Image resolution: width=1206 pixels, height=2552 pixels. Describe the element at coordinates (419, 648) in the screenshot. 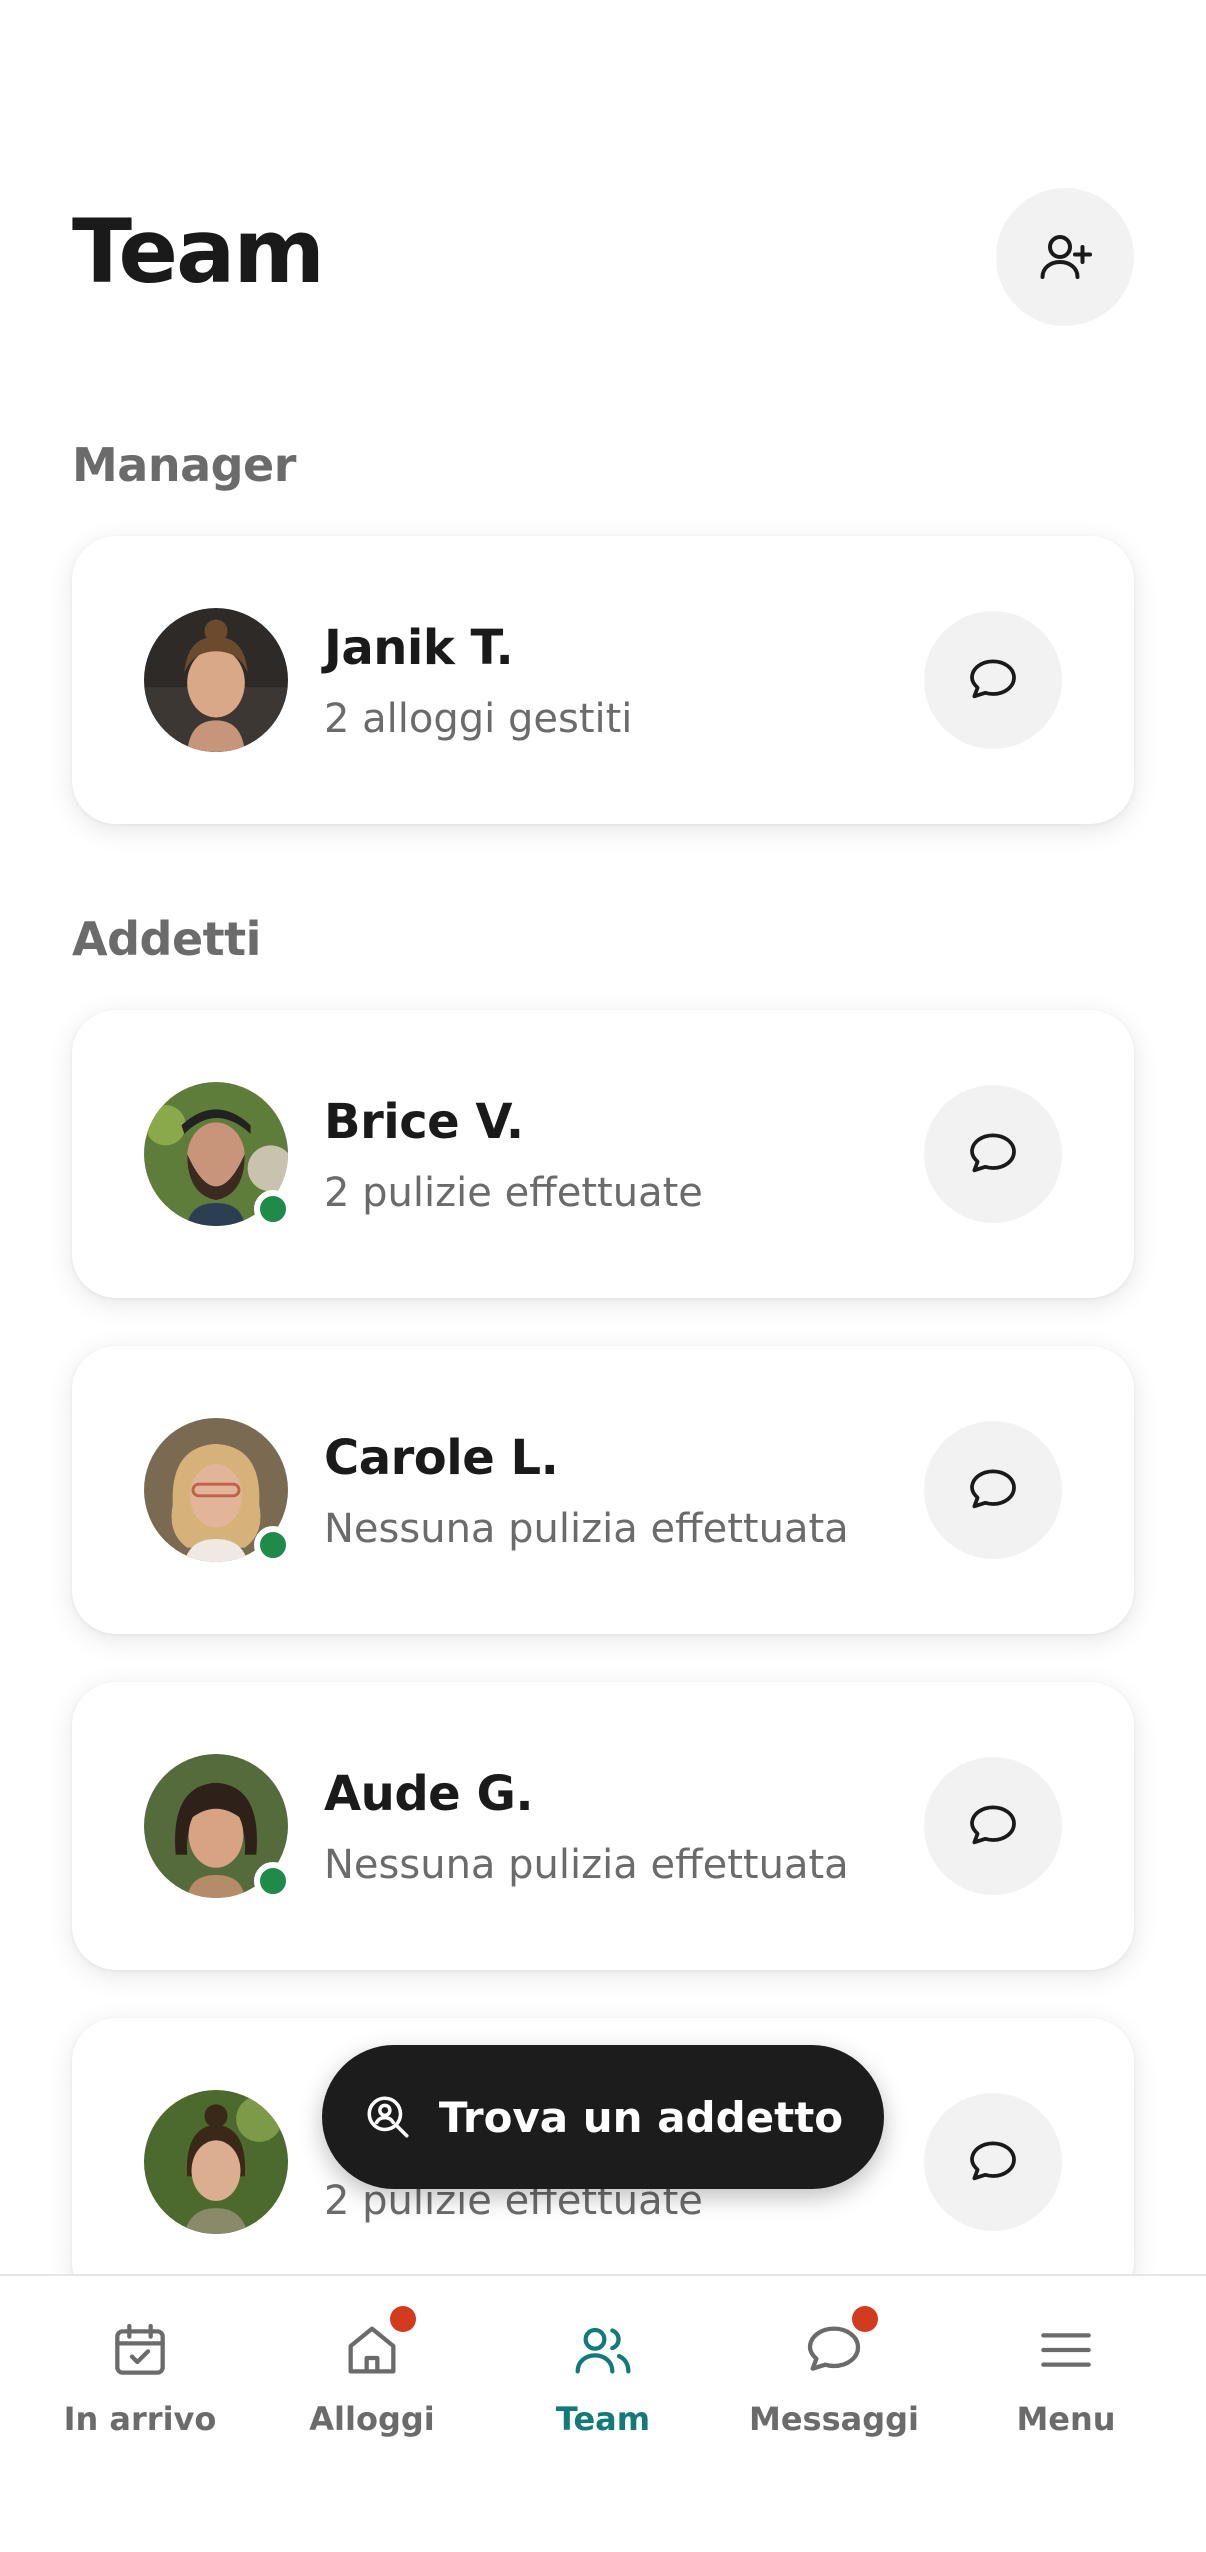

I see `member-name: Janik T.` at that location.